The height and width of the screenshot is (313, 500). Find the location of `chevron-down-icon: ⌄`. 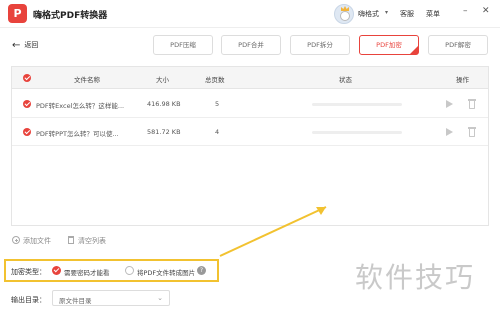

chevron-down-icon: ⌄ is located at coordinates (160, 298).